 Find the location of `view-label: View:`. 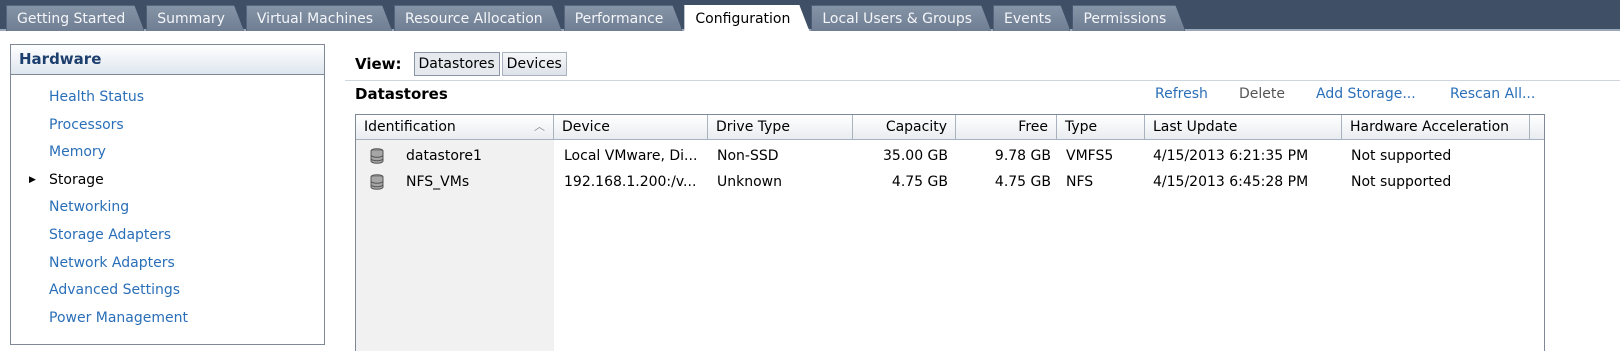

view-label: View: is located at coordinates (378, 64).